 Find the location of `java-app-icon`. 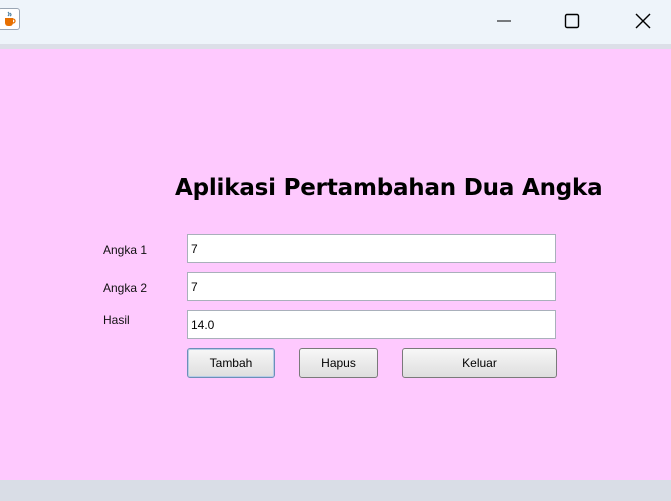

java-app-icon is located at coordinates (10, 19).